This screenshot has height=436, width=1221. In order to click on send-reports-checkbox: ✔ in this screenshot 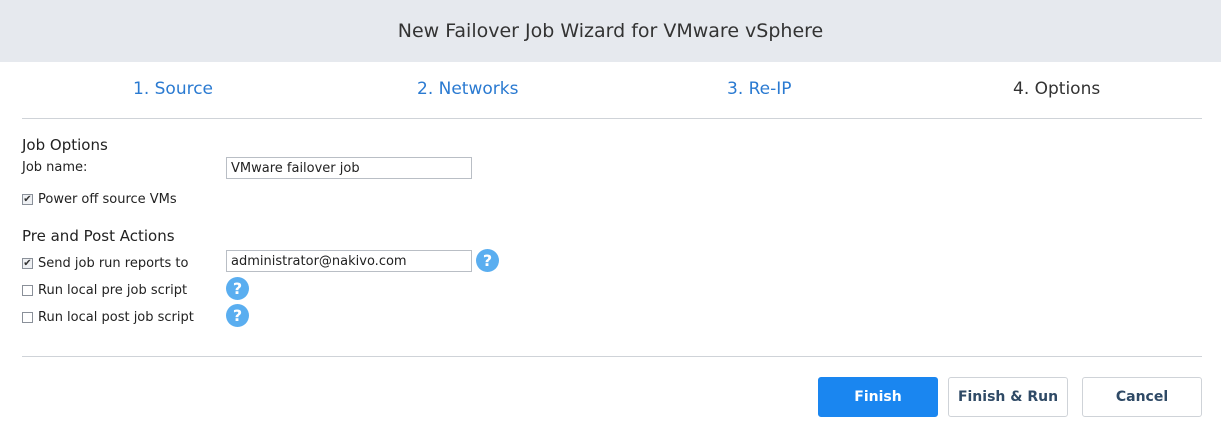, I will do `click(27, 263)`.